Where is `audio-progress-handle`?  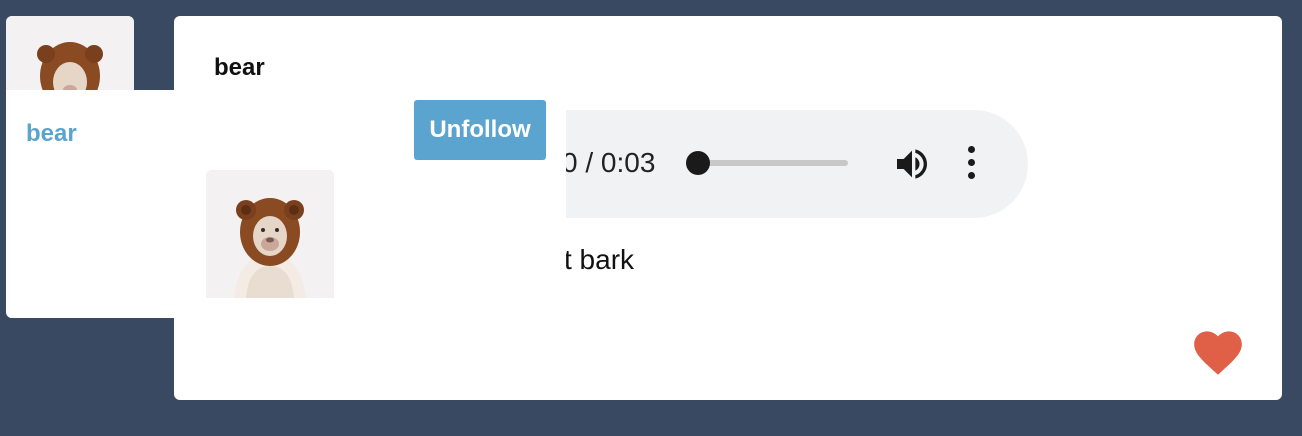
audio-progress-handle is located at coordinates (698, 163).